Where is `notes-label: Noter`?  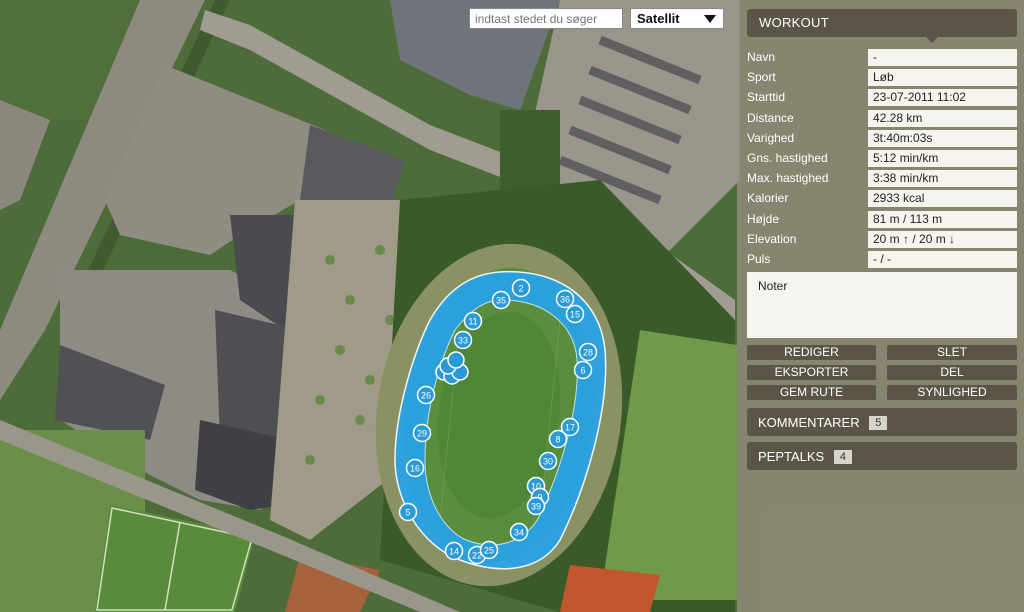 notes-label: Noter is located at coordinates (773, 286).